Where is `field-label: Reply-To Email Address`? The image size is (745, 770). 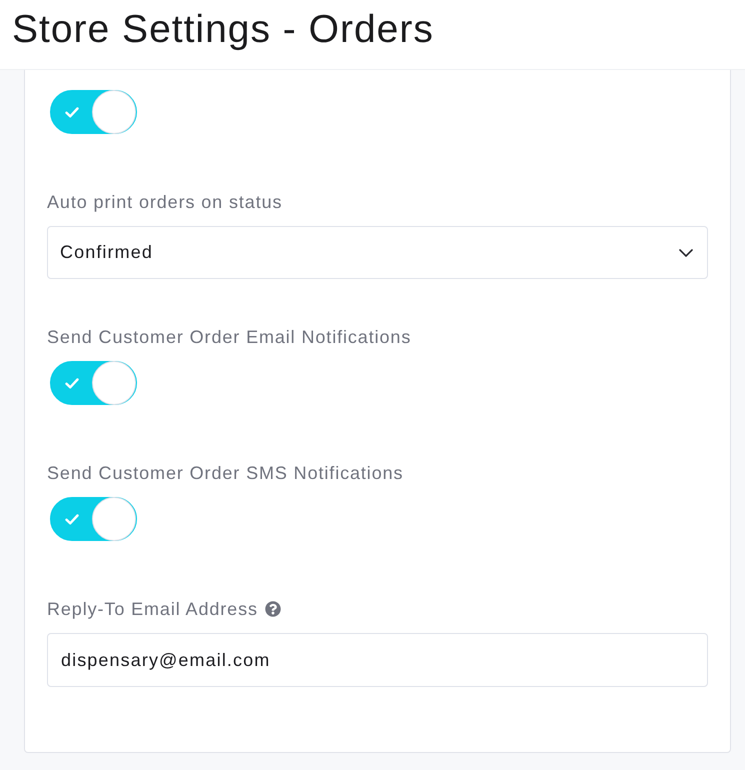
field-label: Reply-To Email Address is located at coordinates (152, 609).